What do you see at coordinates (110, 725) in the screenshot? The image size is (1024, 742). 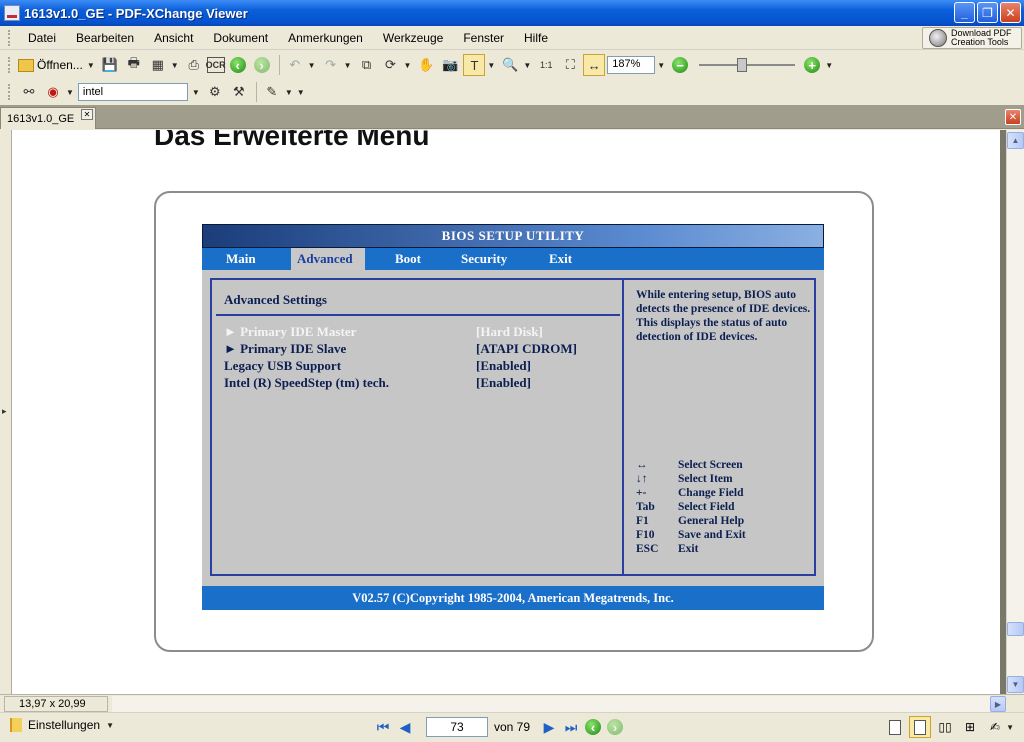 I see `settings-dropdown-icon: ▼` at bounding box center [110, 725].